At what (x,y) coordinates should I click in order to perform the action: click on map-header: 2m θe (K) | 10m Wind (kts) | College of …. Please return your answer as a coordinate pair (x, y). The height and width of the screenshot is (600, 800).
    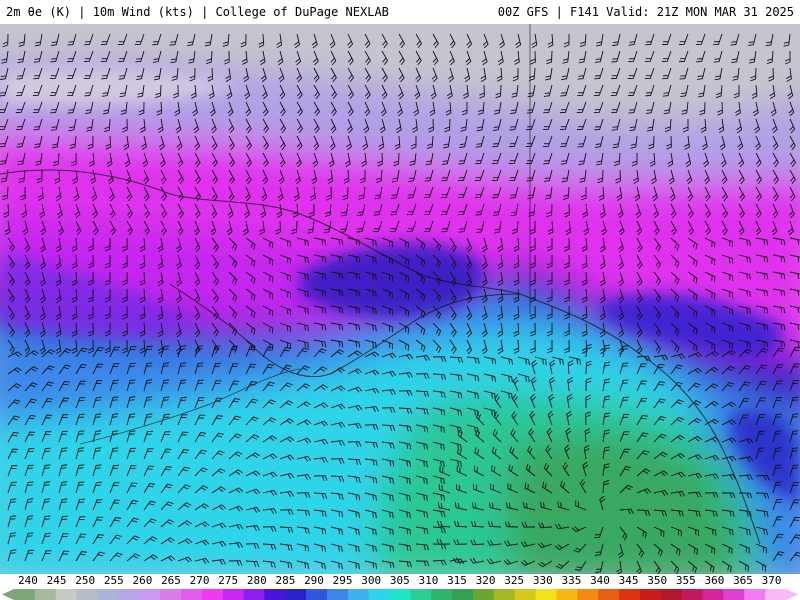
    Looking at the image, I should click on (400, 12).